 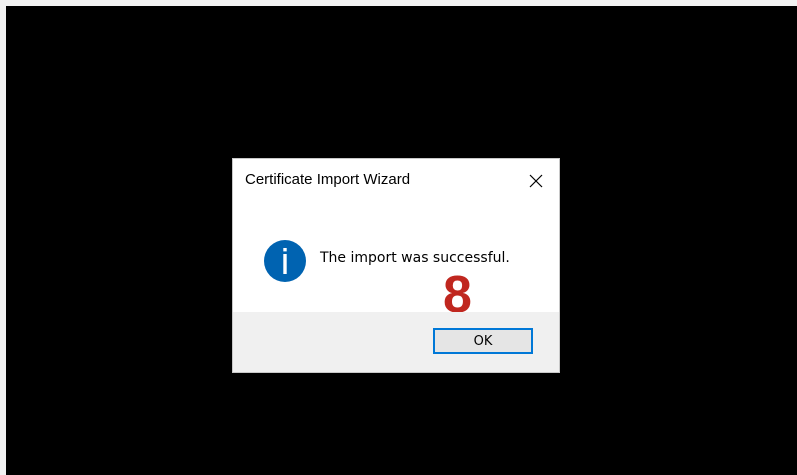 What do you see at coordinates (285, 261) in the screenshot?
I see `info-icon` at bounding box center [285, 261].